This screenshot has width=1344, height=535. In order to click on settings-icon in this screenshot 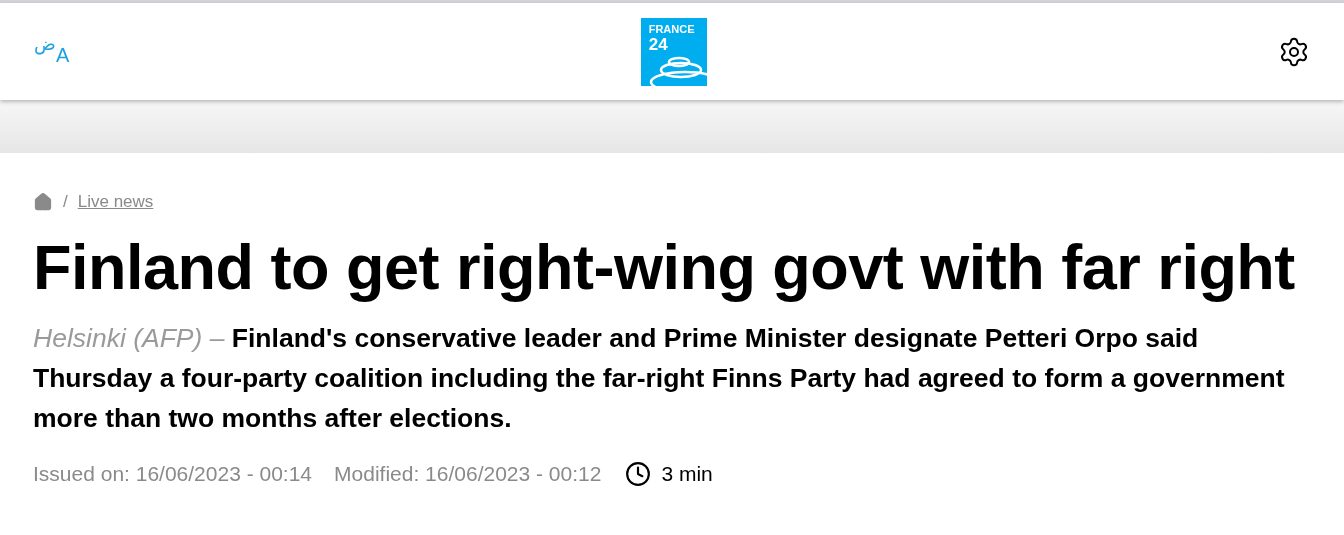, I will do `click(1294, 51)`.